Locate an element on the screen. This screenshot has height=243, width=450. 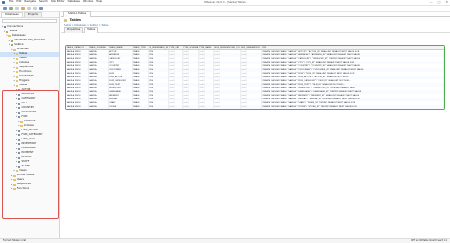
sql-editor-icon is located at coordinates (23, 8).